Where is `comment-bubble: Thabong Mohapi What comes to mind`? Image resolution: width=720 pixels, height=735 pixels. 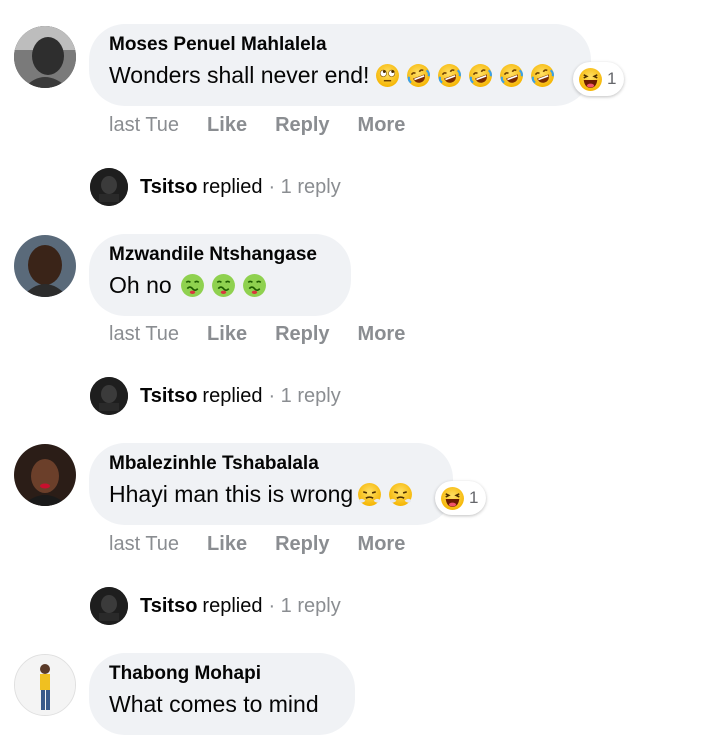 comment-bubble: Thabong Mohapi What comes to mind is located at coordinates (222, 694).